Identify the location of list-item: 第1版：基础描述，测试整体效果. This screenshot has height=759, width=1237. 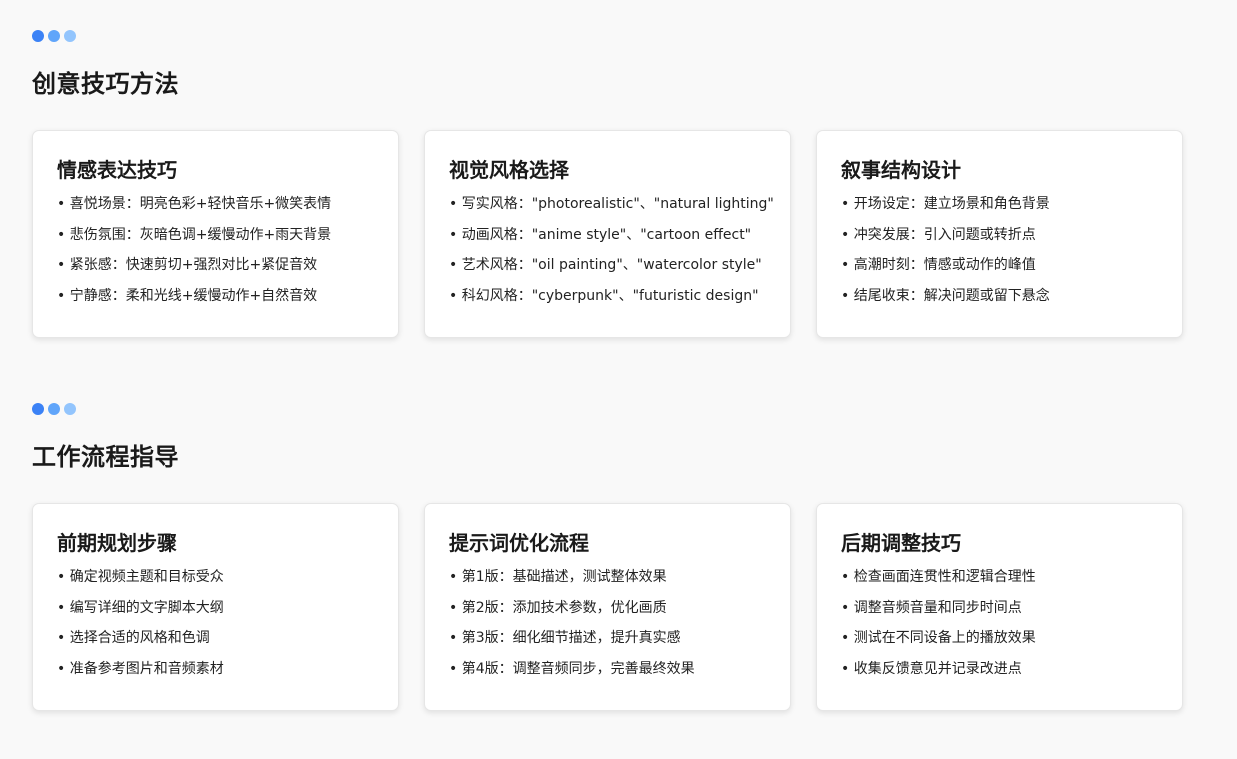
(607, 577).